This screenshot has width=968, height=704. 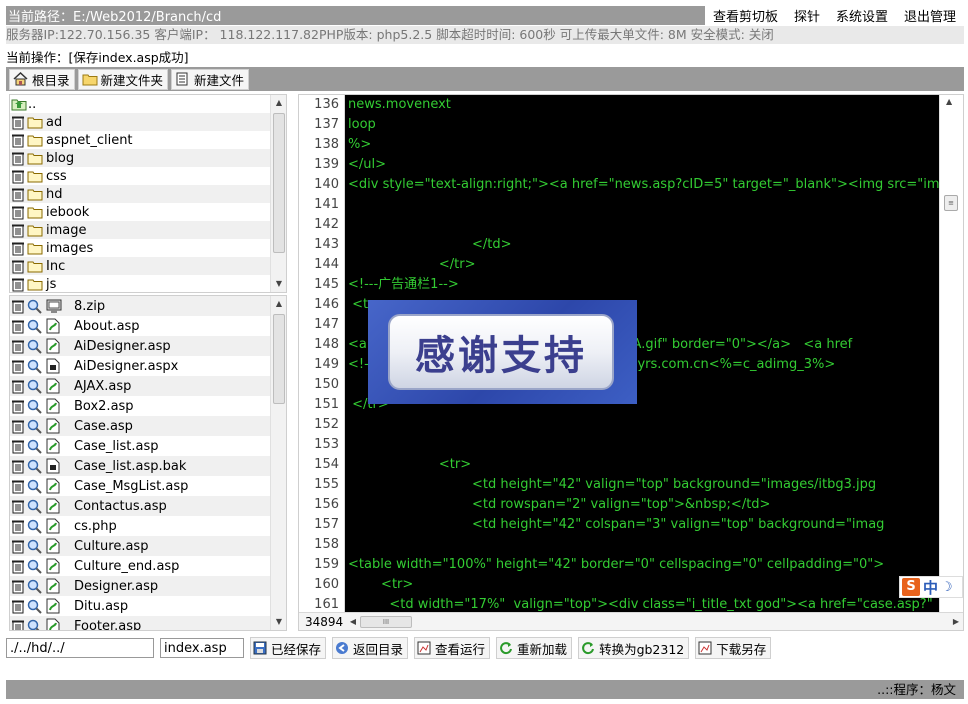 What do you see at coordinates (120, 506) in the screenshot?
I see `file-name: Contactus.asp` at bounding box center [120, 506].